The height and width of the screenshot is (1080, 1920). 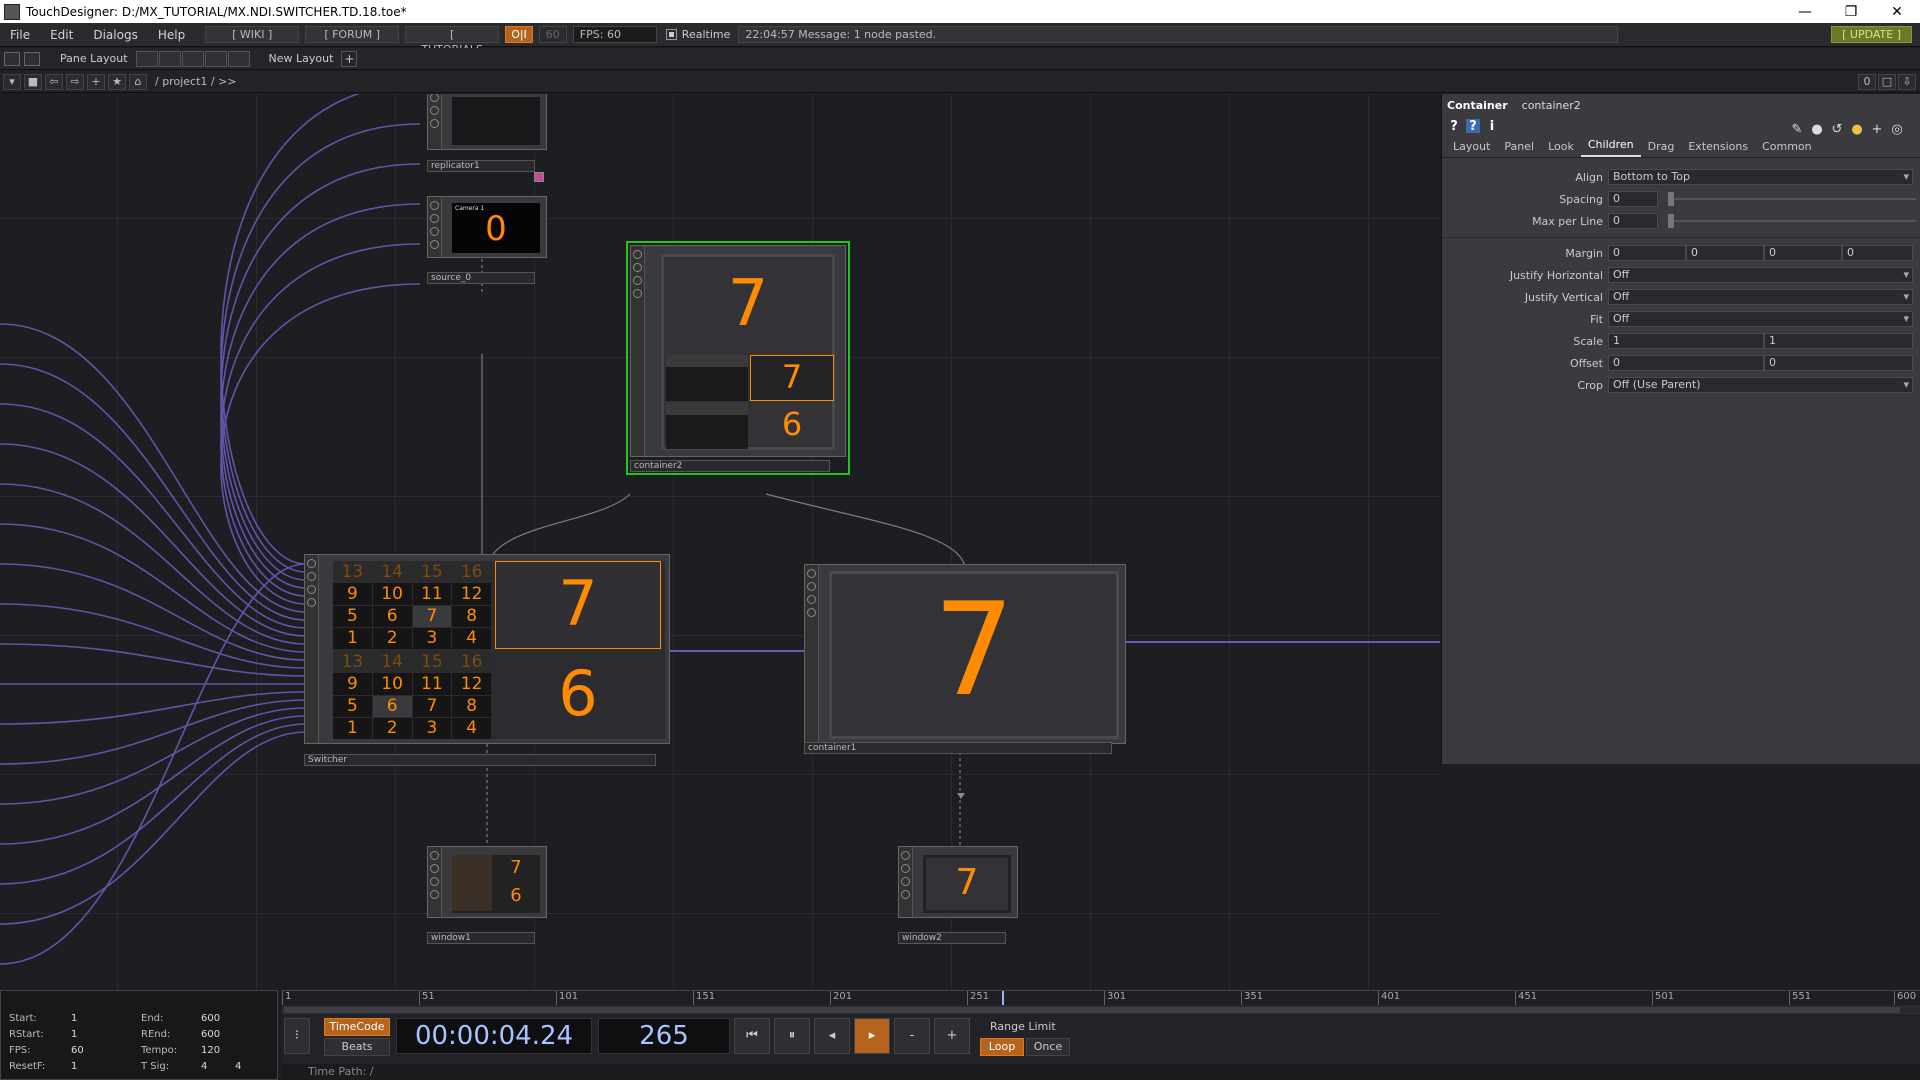 I want to click on rstart-value: 1, so click(x=74, y=1034).